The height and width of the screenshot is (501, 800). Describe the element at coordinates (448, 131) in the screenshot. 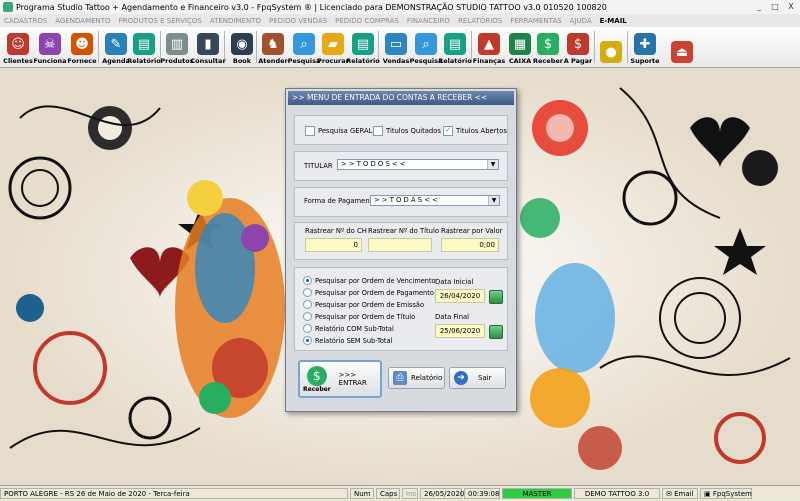

I see `checkbox-box: ✓` at that location.